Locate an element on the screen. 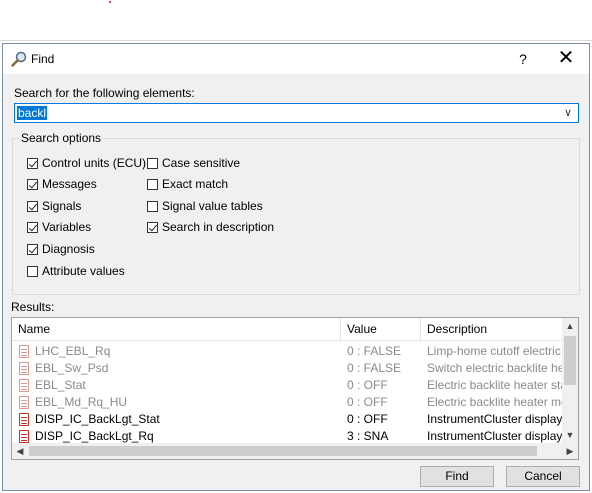 The height and width of the screenshot is (493, 592). scroll-up-icon: ▲ is located at coordinates (570, 326).